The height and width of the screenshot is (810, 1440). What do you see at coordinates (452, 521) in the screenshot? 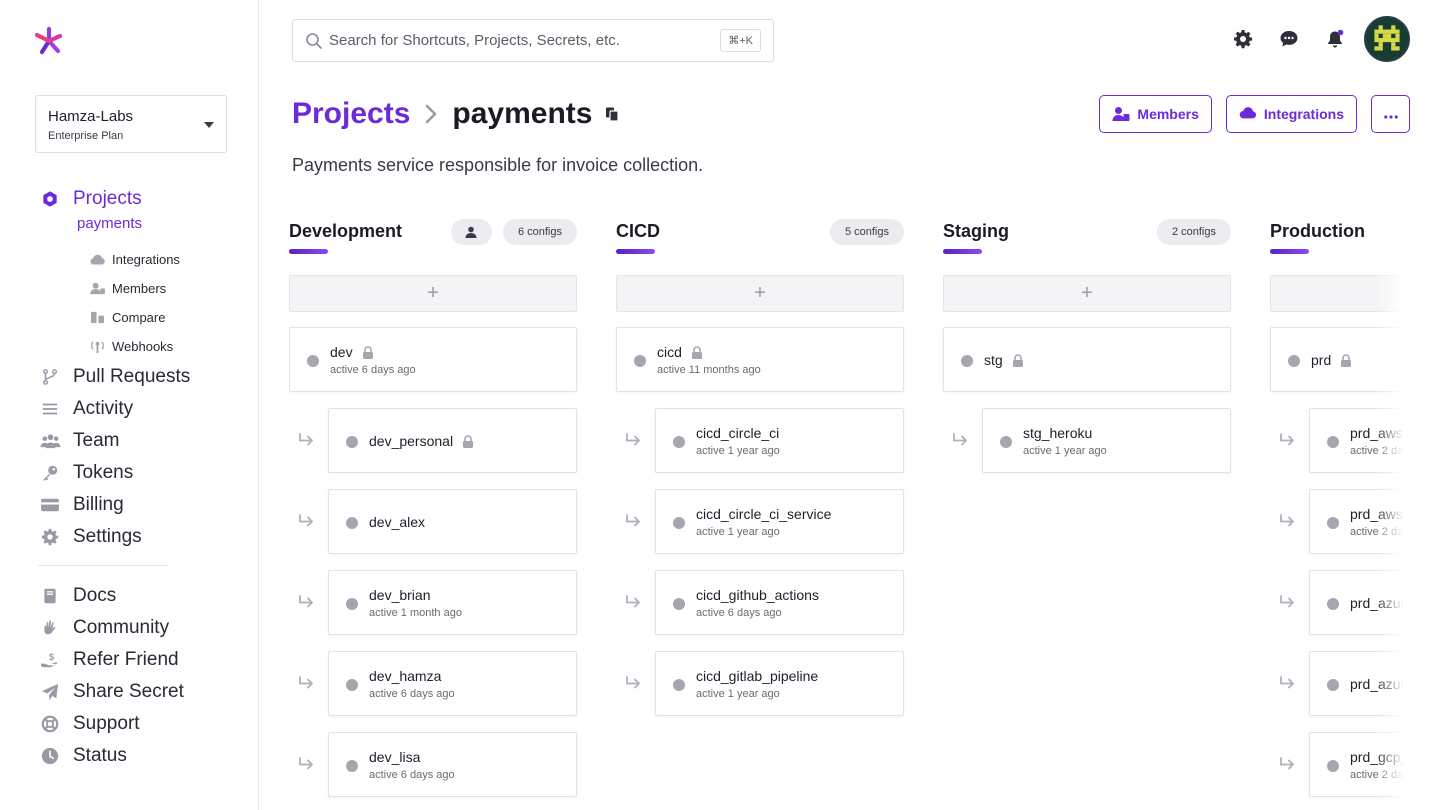
I see `branch-config-card: dev_alex` at bounding box center [452, 521].